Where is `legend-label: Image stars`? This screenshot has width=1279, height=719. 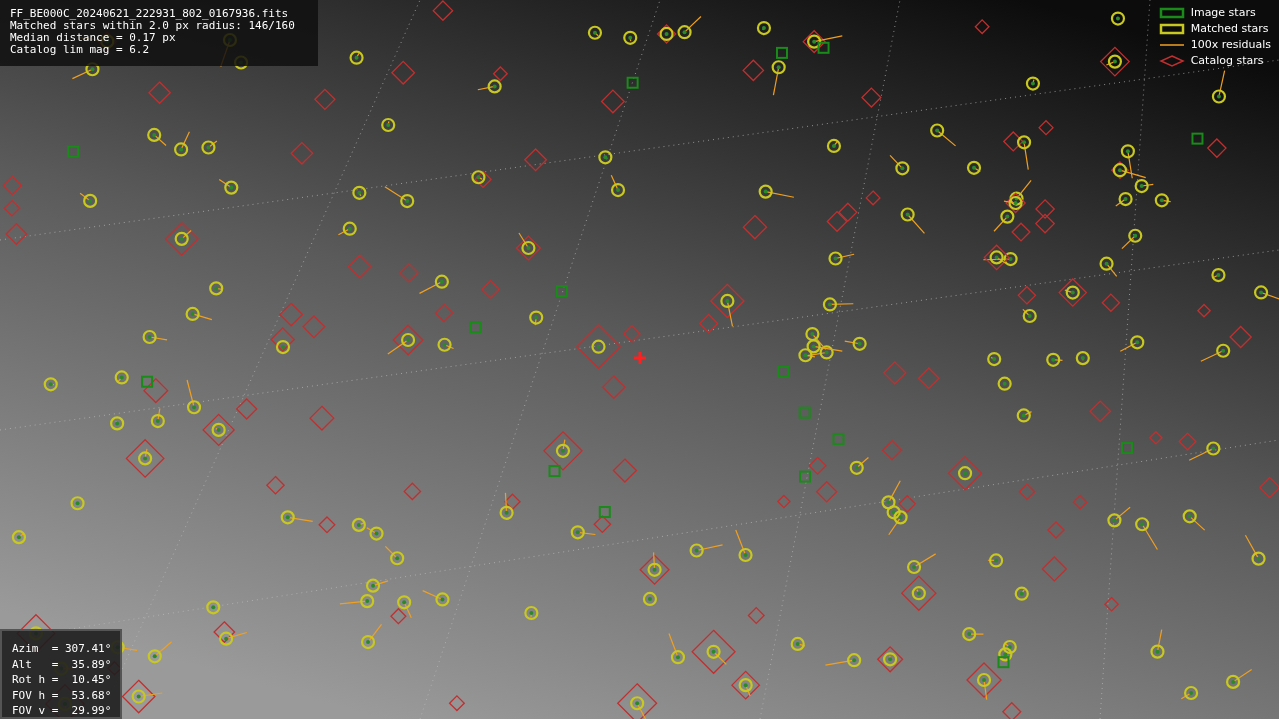 legend-label: Image stars is located at coordinates (1223, 12).